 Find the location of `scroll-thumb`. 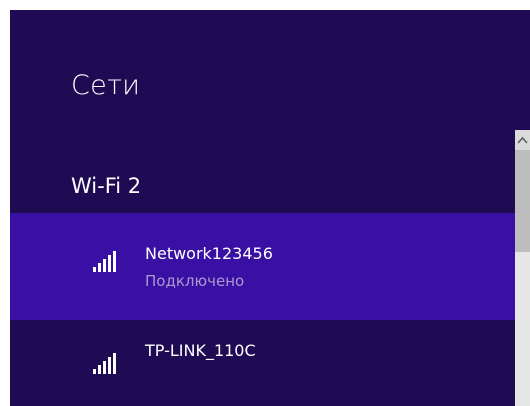

scroll-thumb is located at coordinates (522, 201).